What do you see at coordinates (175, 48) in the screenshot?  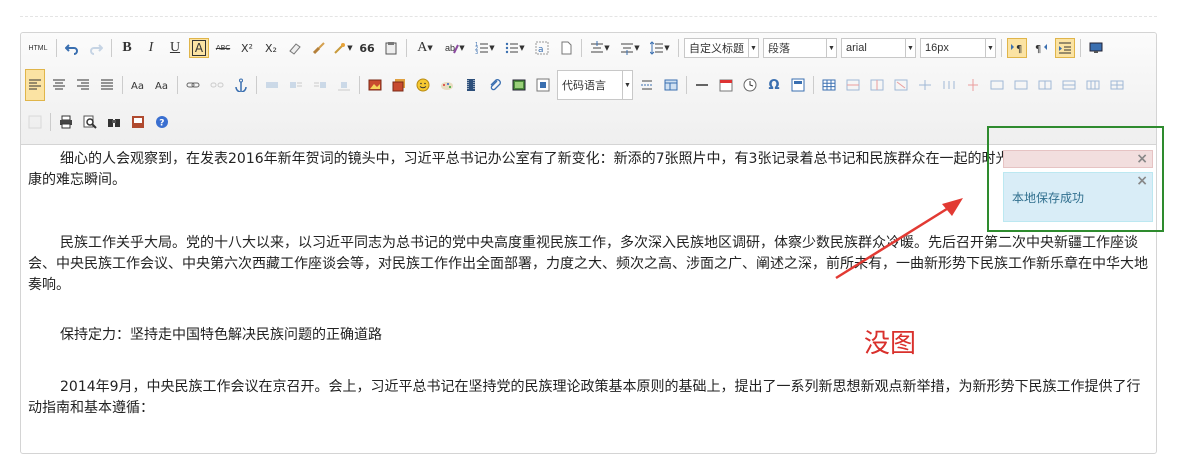 I see `underline-button: U` at bounding box center [175, 48].